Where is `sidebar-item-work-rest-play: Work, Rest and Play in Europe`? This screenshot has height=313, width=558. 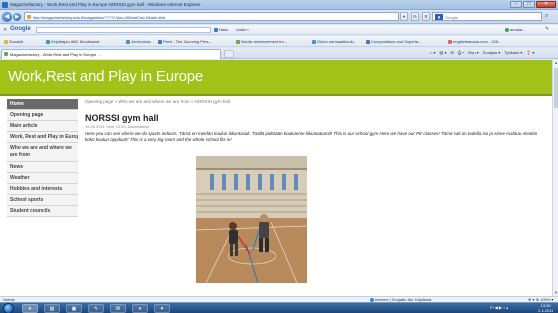 sidebar-item-work-rest-play: Work, Rest and Play in Europe is located at coordinates (42, 137).